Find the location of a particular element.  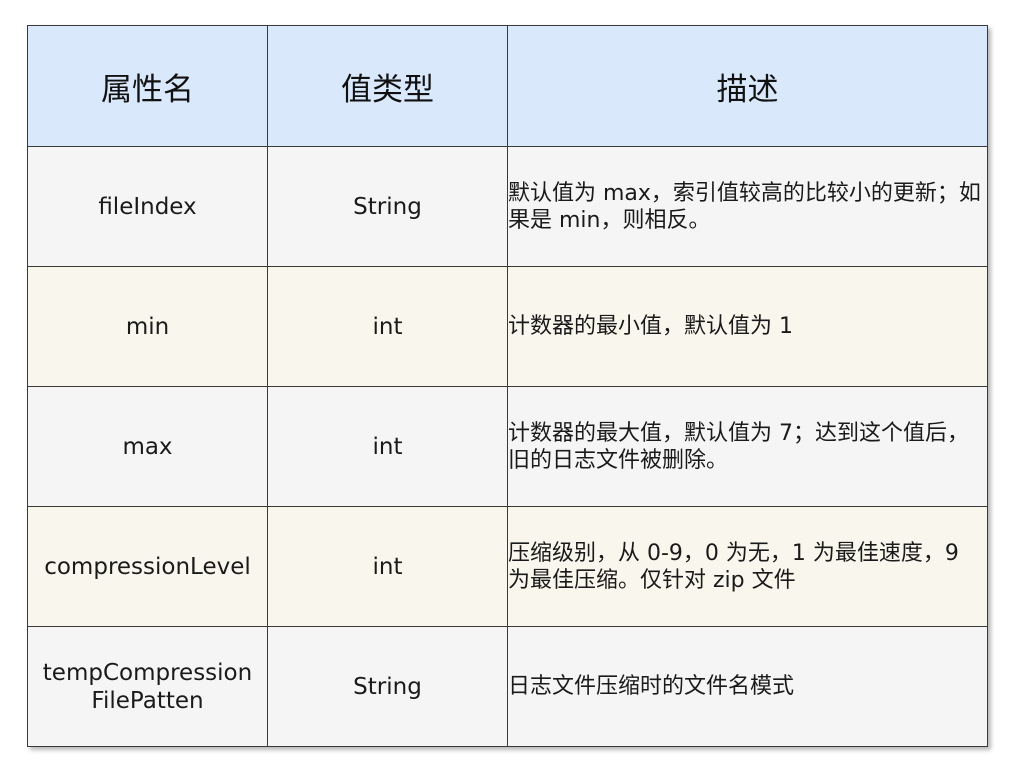

description-cell: 计数器的最大值，默认值为 7；达到这个值后，旧的日志文件被删除。 is located at coordinates (747, 446).